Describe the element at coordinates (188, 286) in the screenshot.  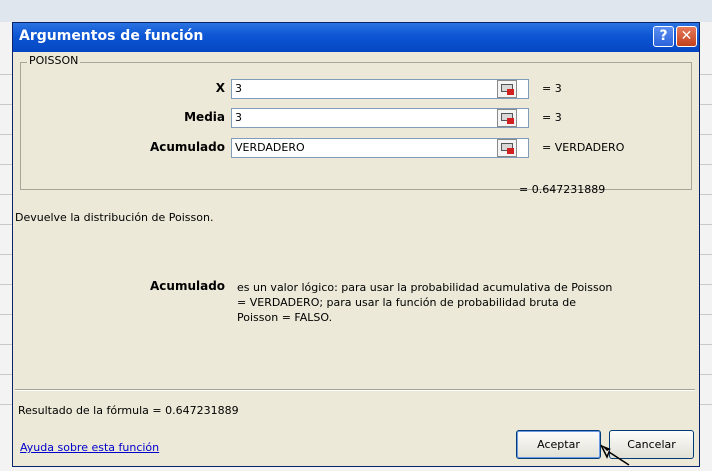
I see `argument-help-term: Acumulado` at that location.